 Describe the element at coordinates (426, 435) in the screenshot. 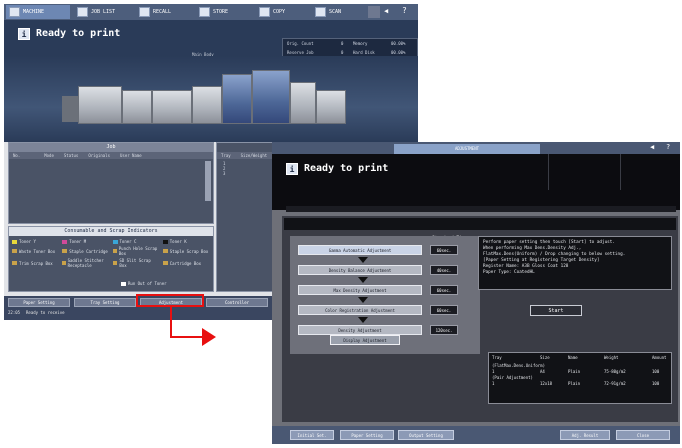

I see `output-setting-button: Output Setting` at that location.